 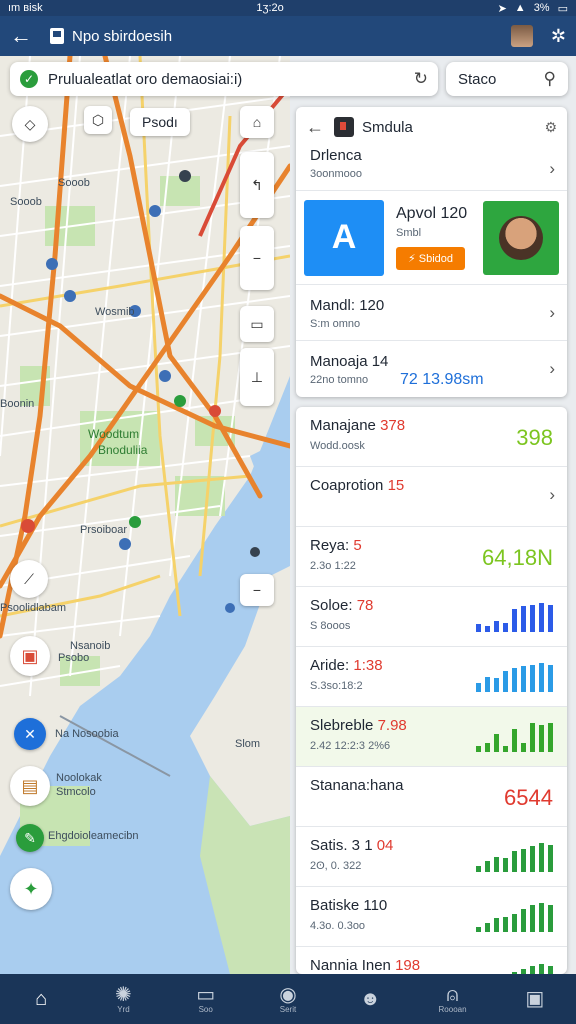 What do you see at coordinates (431, 437) in the screenshot?
I see `list-item: Manajane 378 Wodd.oosk 398` at bounding box center [431, 437].